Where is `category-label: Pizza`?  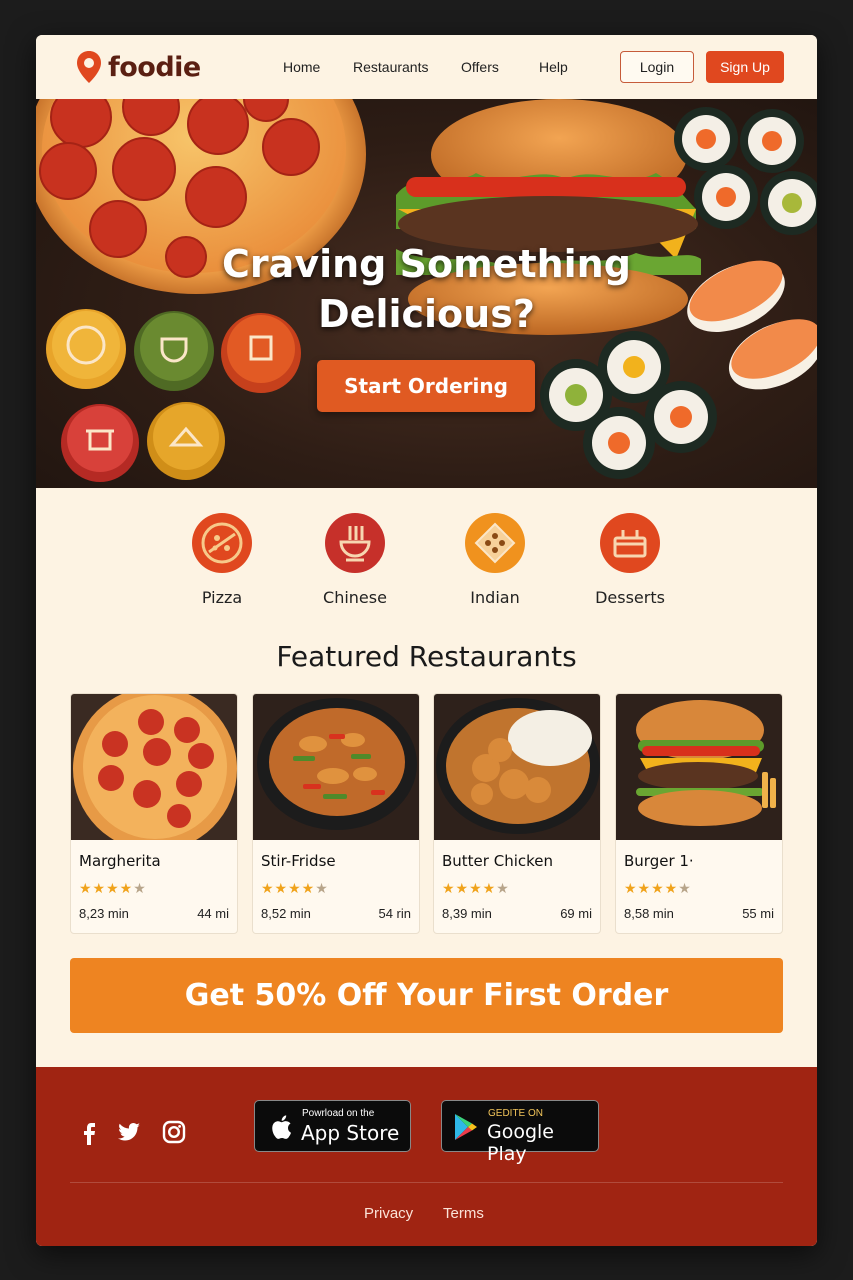
category-label: Pizza is located at coordinates (222, 597).